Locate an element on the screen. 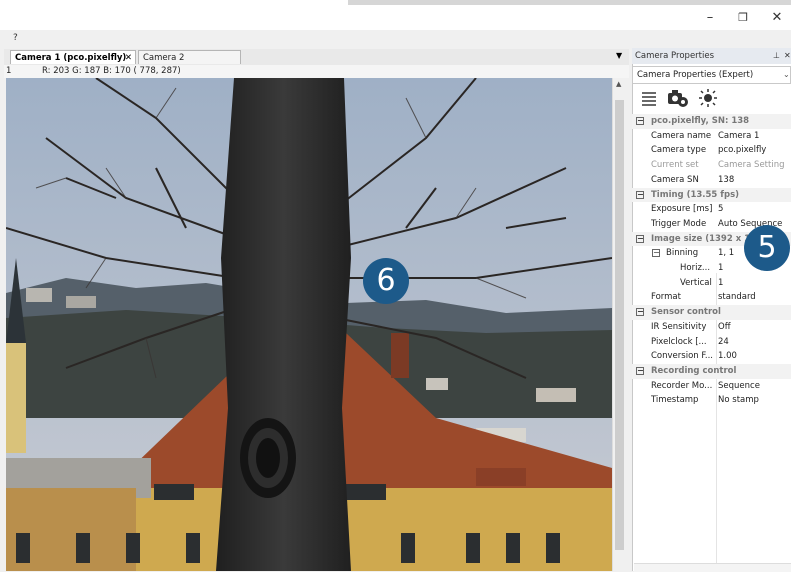  panel-header: Camera Properties ⊥ ✕ is located at coordinates (711, 56).